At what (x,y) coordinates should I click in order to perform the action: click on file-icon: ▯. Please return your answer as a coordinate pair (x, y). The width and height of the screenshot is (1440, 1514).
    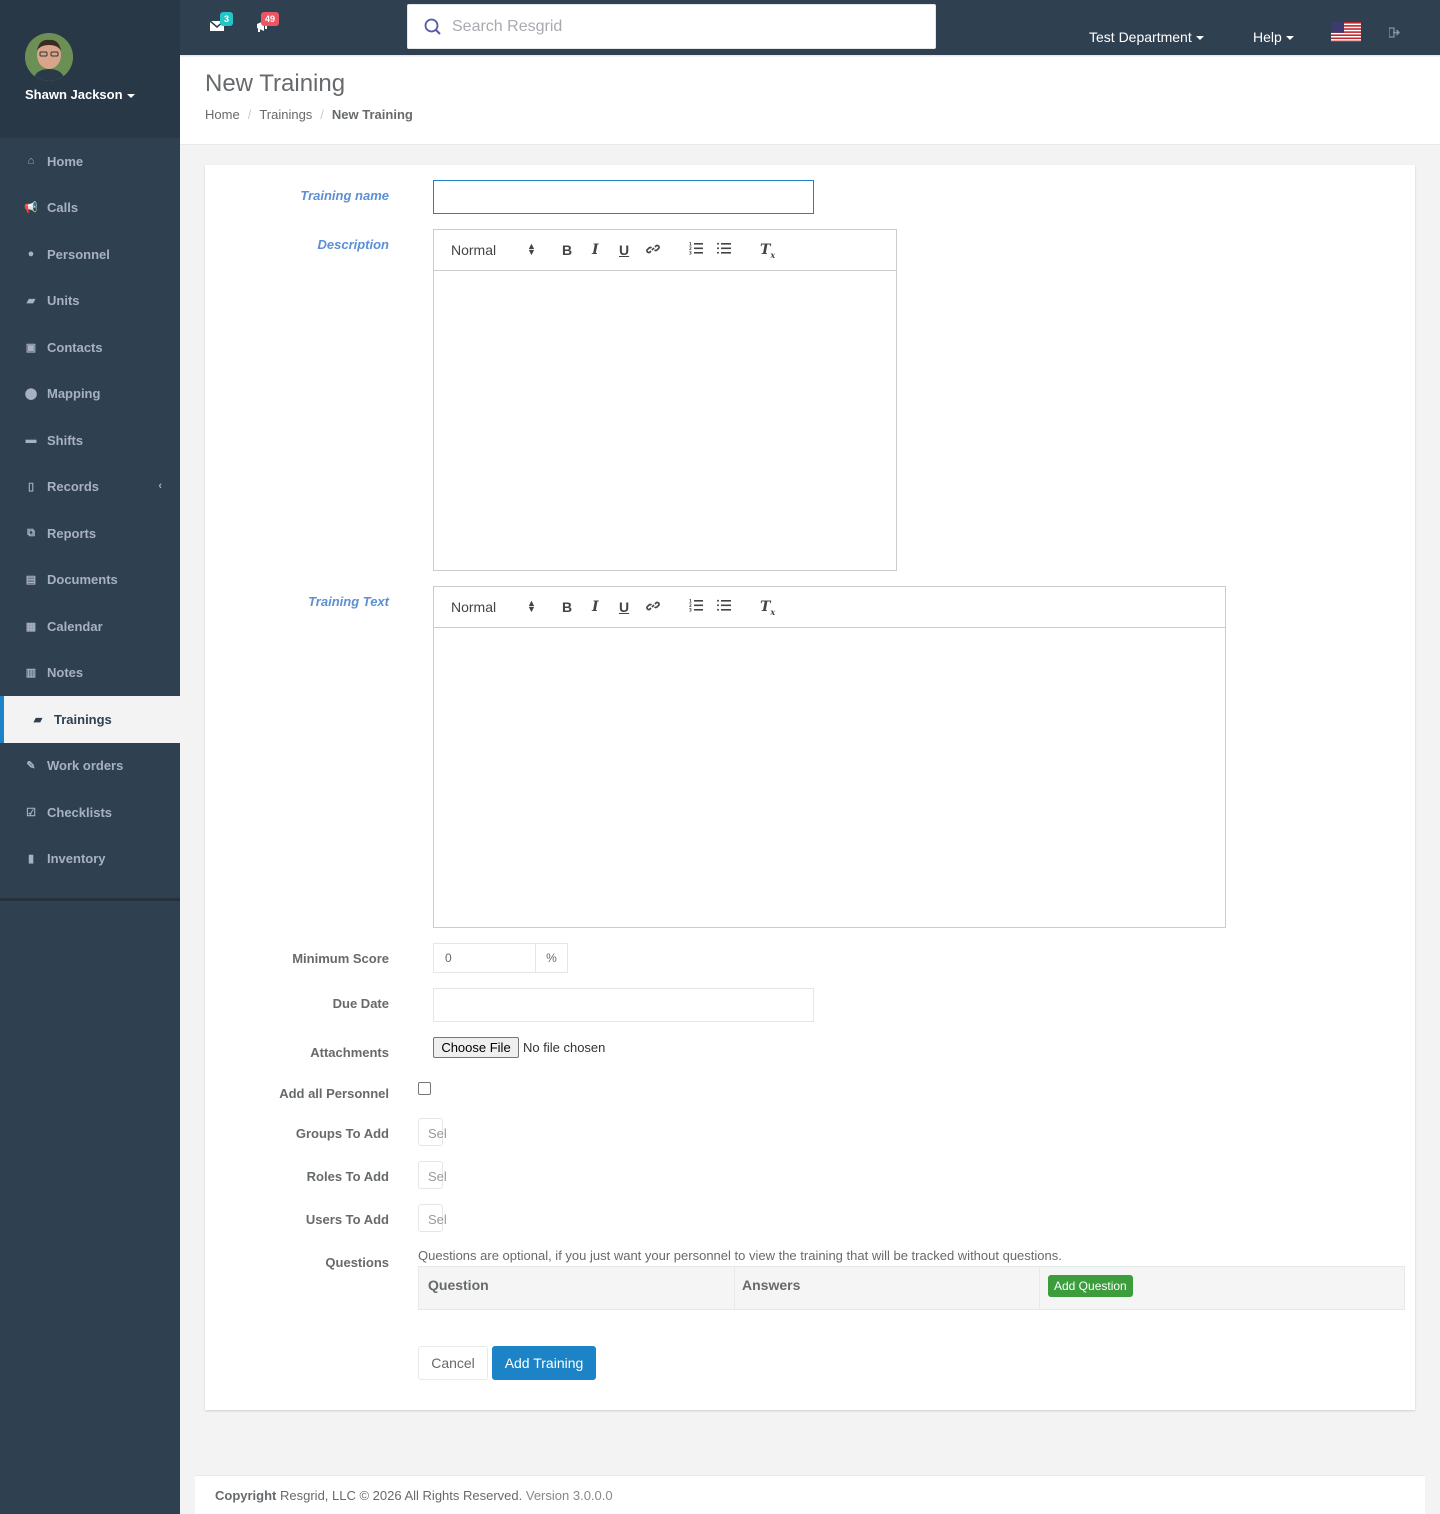
    Looking at the image, I should click on (31, 487).